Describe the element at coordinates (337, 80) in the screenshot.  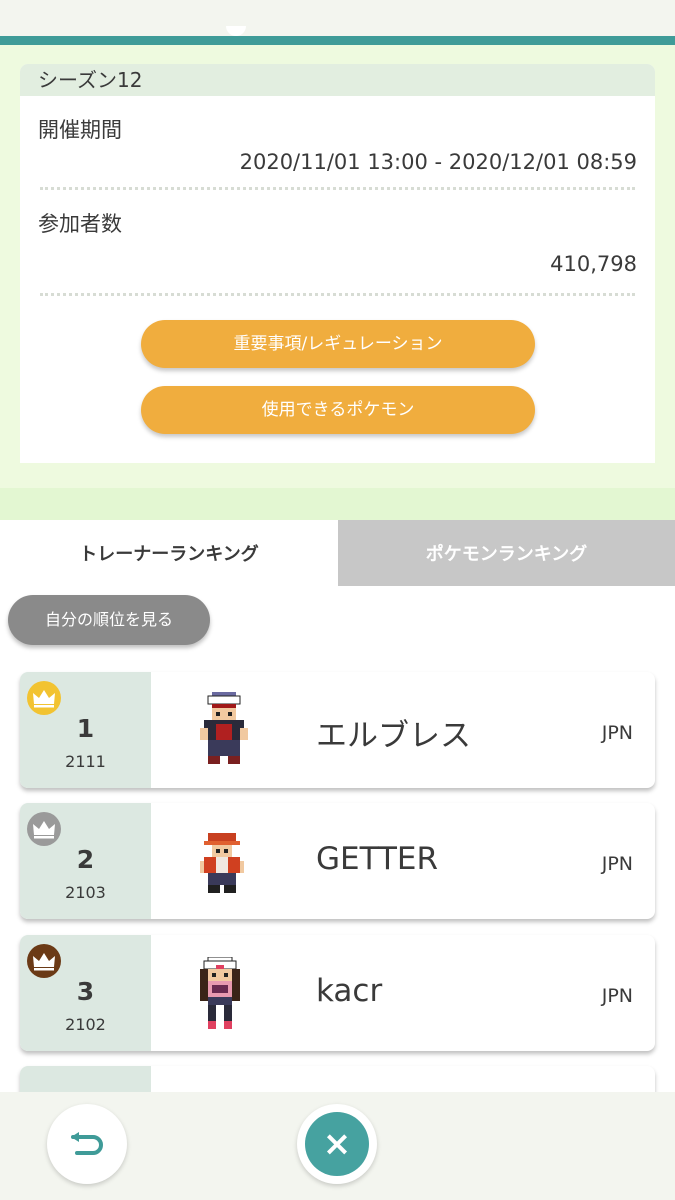
I see `season-title: シーズン12` at that location.